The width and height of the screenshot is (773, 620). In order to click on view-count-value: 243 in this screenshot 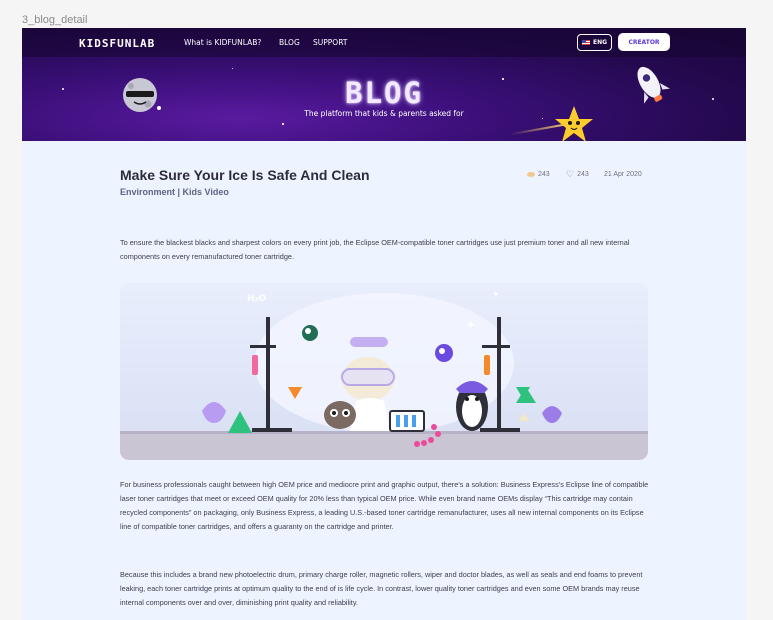, I will do `click(544, 174)`.